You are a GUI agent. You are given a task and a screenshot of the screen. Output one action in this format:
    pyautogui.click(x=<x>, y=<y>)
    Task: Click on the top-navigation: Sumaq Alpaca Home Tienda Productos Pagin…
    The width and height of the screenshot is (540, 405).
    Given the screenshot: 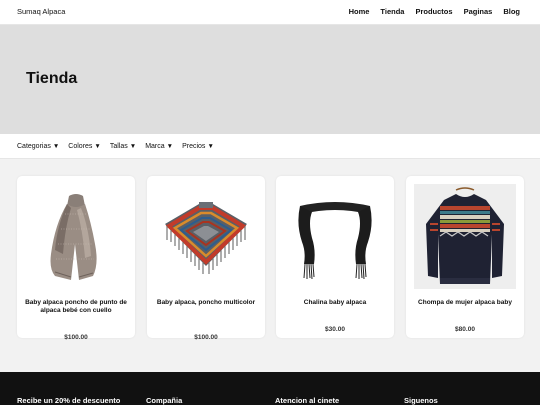 What is the action you would take?
    pyautogui.click(x=270, y=12)
    